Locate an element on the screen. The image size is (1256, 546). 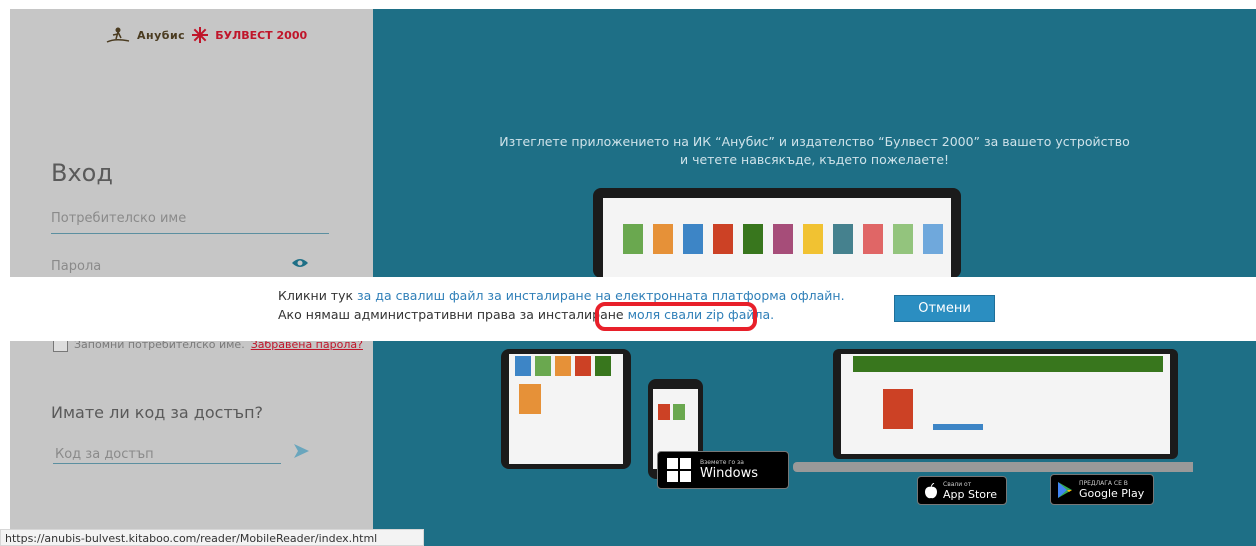
book-covers-row is located at coordinates (783, 239).